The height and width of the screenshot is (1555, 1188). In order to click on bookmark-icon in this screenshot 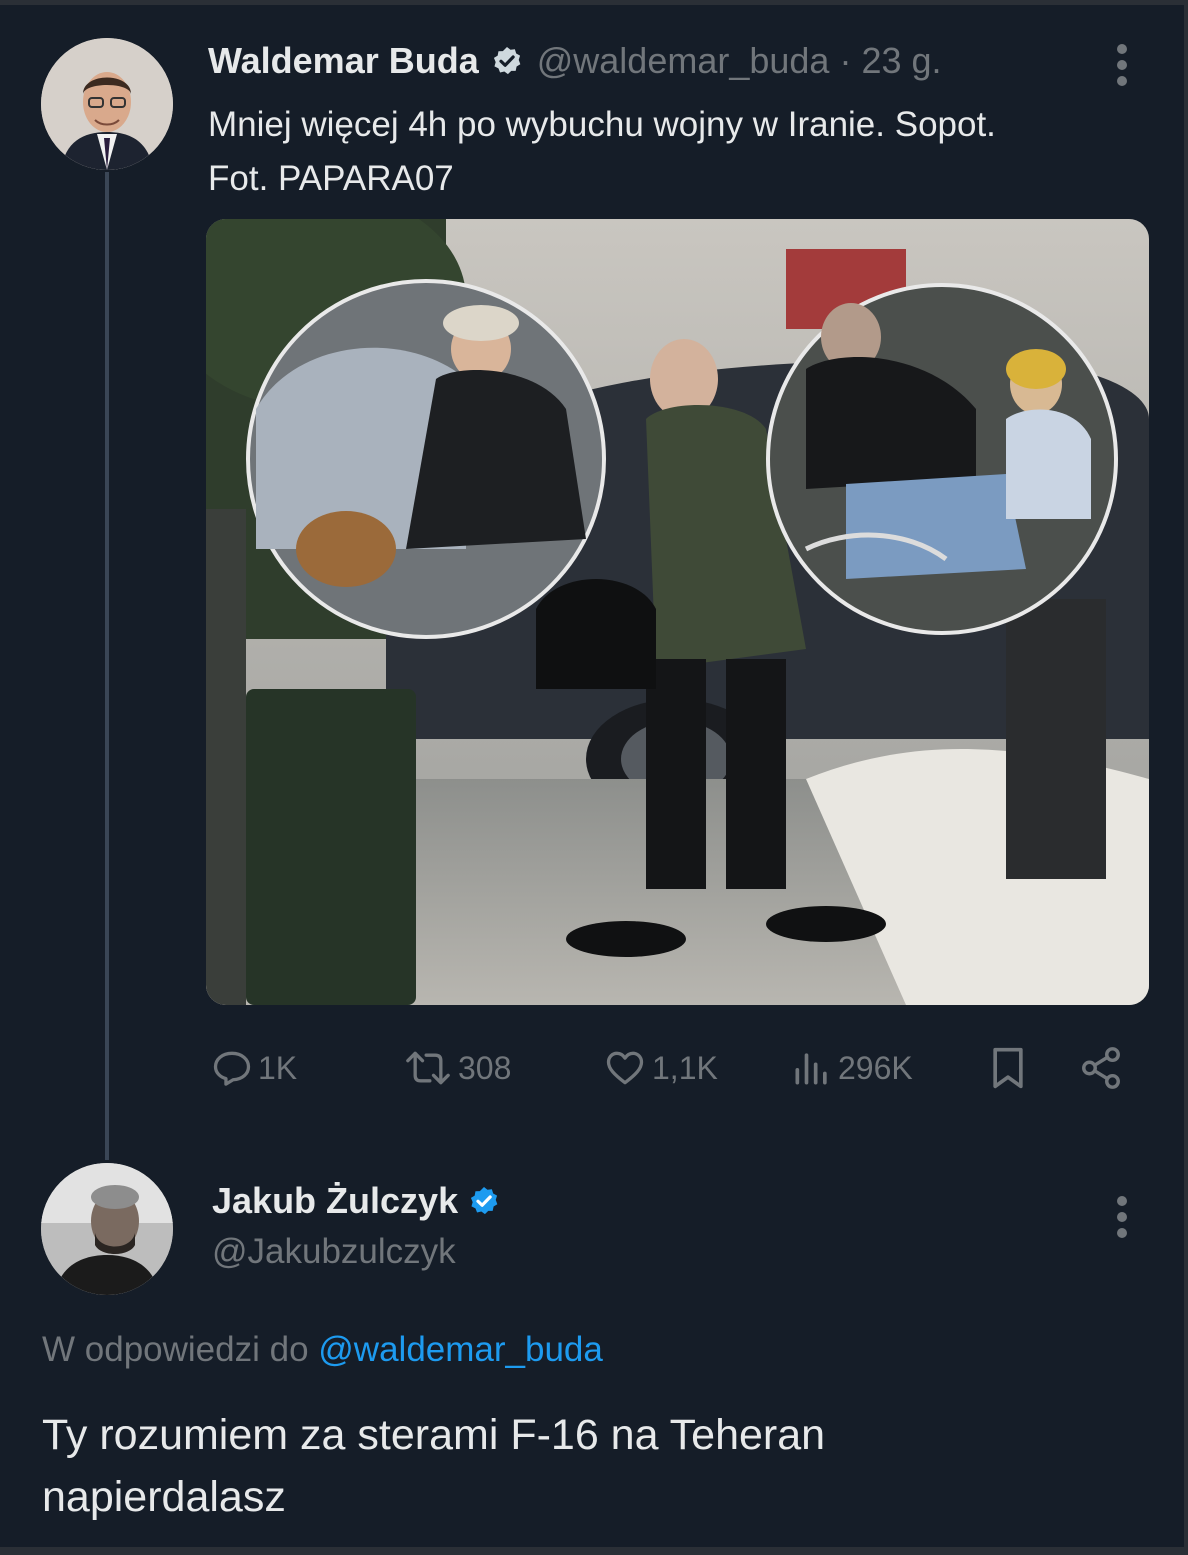, I will do `click(1008, 1068)`.